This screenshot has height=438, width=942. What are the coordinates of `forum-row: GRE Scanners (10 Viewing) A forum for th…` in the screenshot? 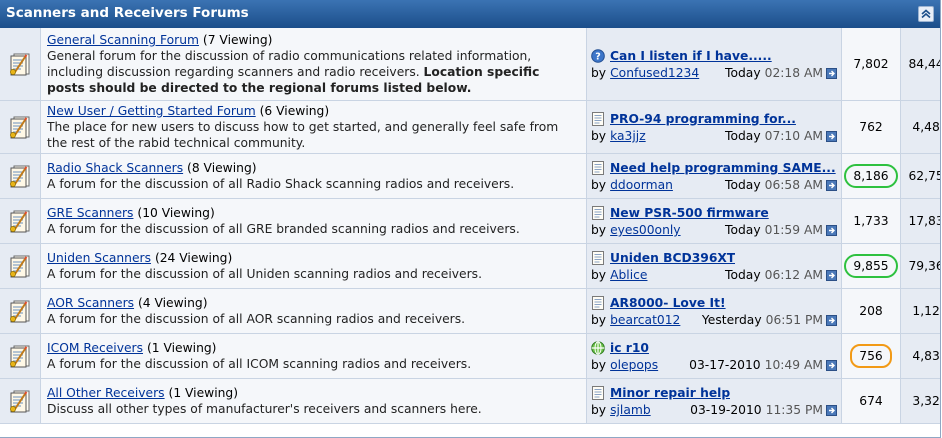 It's located at (470, 221).